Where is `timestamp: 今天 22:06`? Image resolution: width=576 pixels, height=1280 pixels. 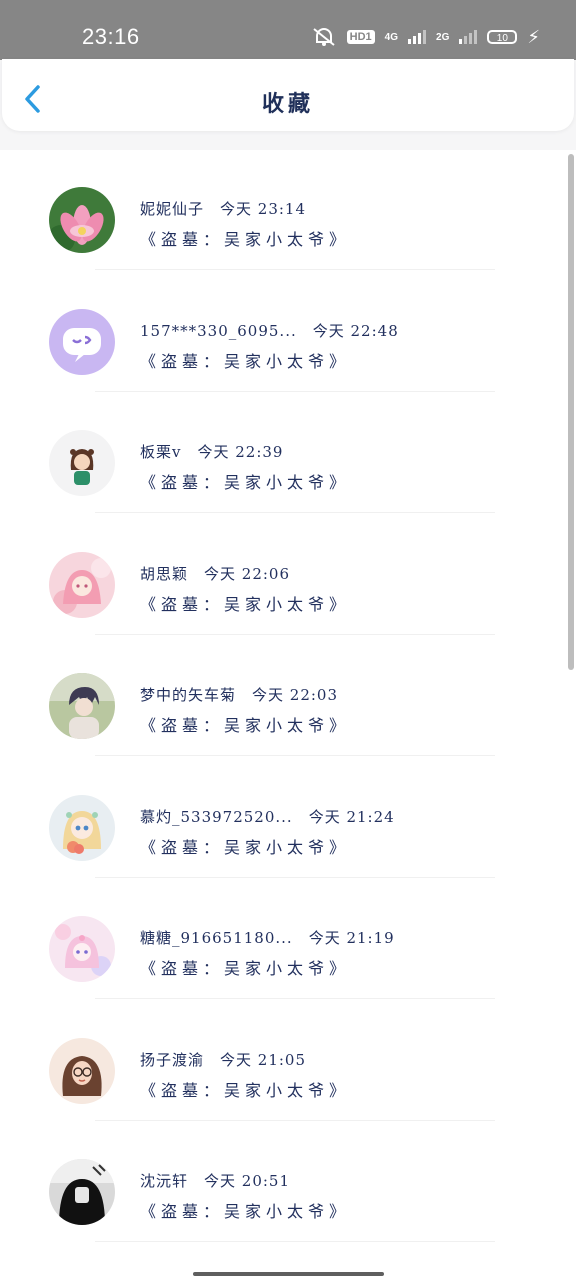
timestamp: 今天 22:06 is located at coordinates (247, 573).